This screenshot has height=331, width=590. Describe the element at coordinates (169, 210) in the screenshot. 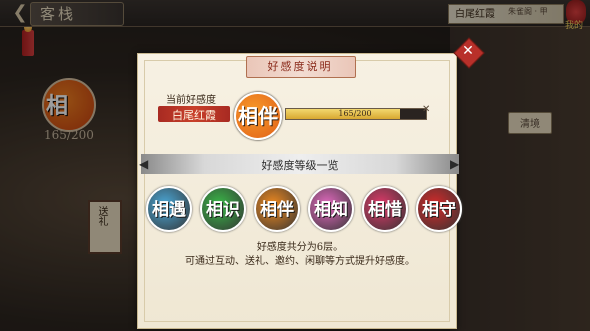

I see `level-glyph: 相遇` at that location.